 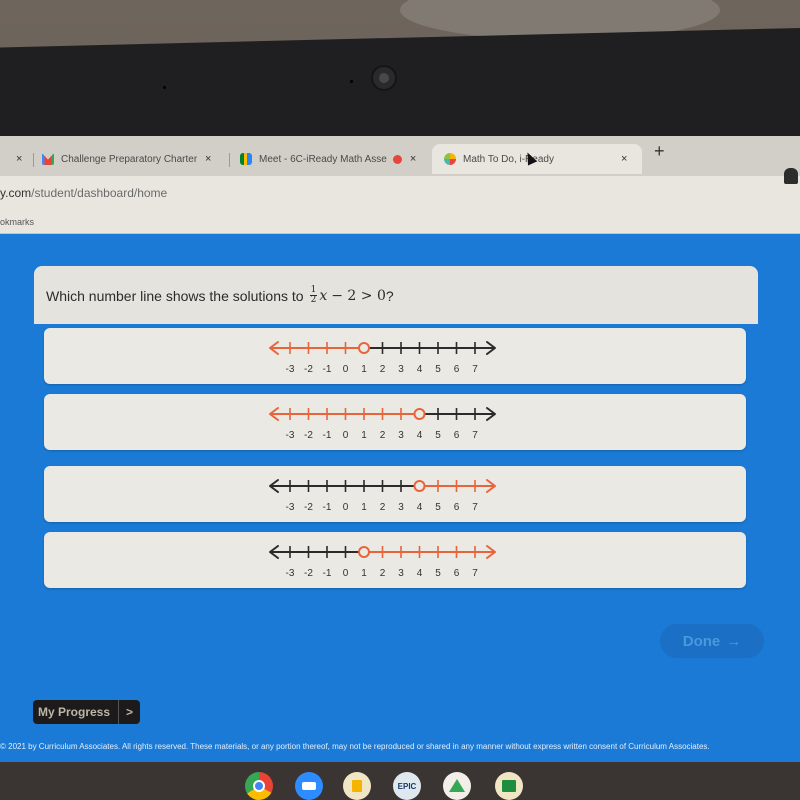 I want to click on url-text: y.com/student/dashboard/home, so click(x=83, y=193).